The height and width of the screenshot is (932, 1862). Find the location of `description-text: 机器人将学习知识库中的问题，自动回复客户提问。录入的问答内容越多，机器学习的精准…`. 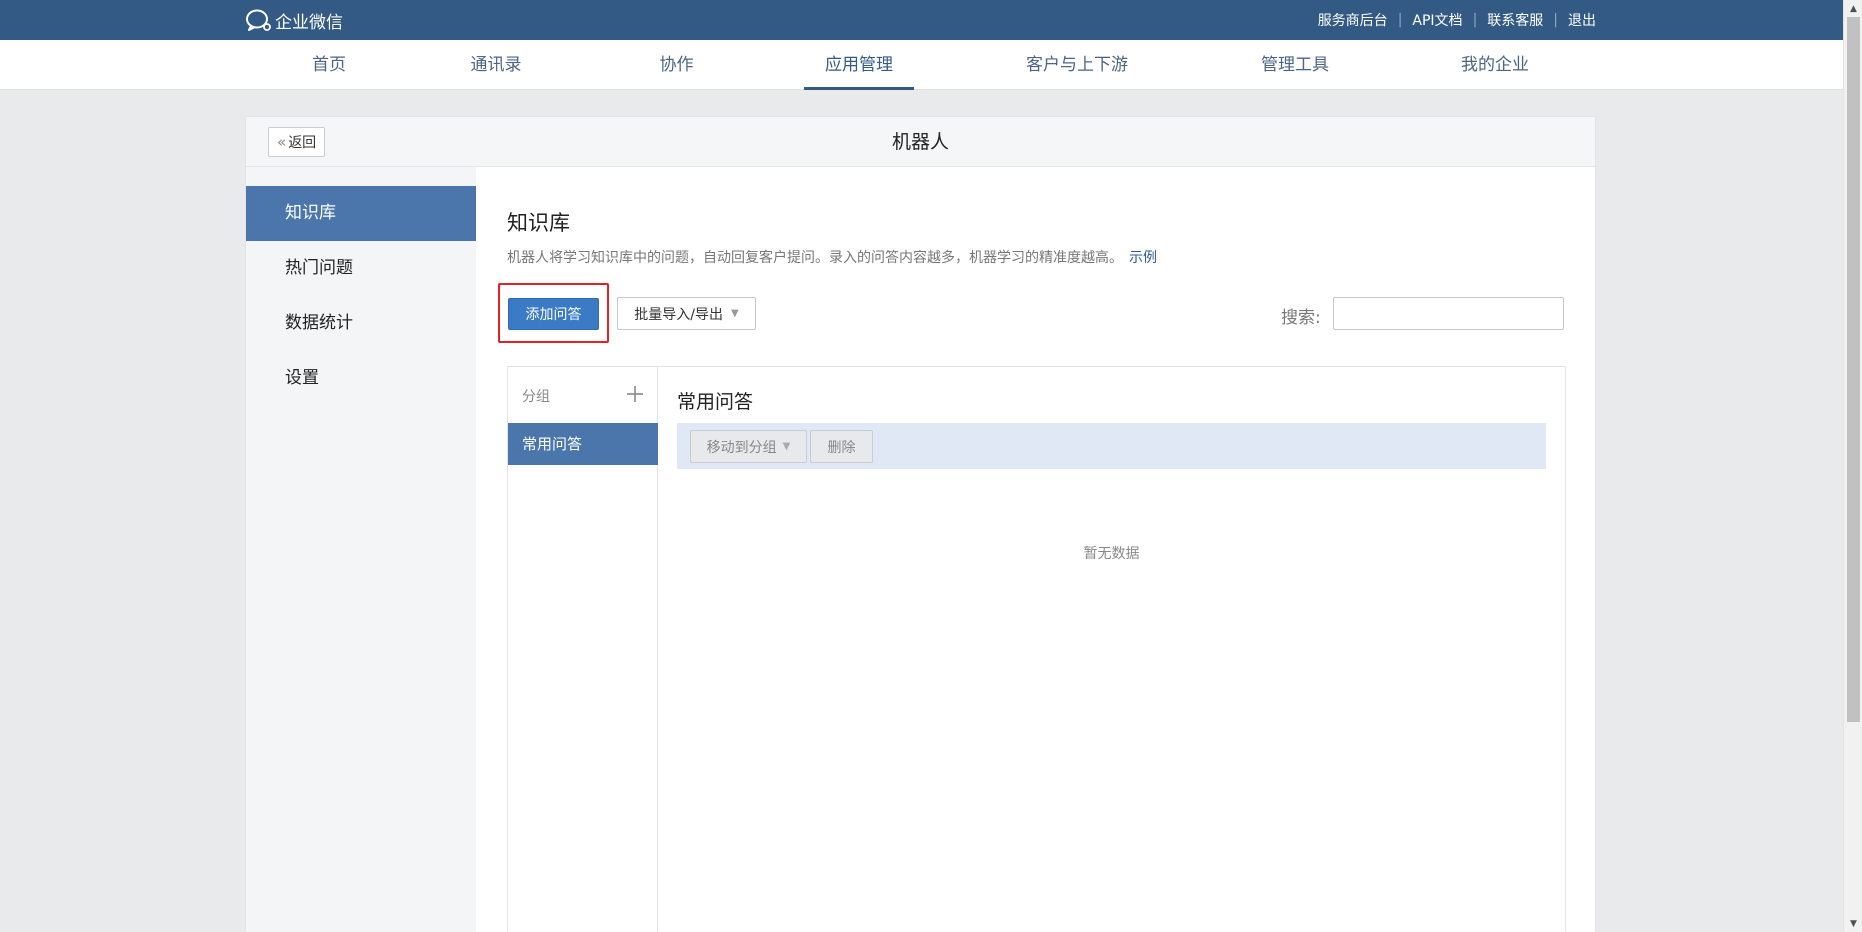

description-text: 机器人将学习知识库中的问题，自动回复客户提问。录入的问答内容越多，机器学习的精准… is located at coordinates (815, 258).